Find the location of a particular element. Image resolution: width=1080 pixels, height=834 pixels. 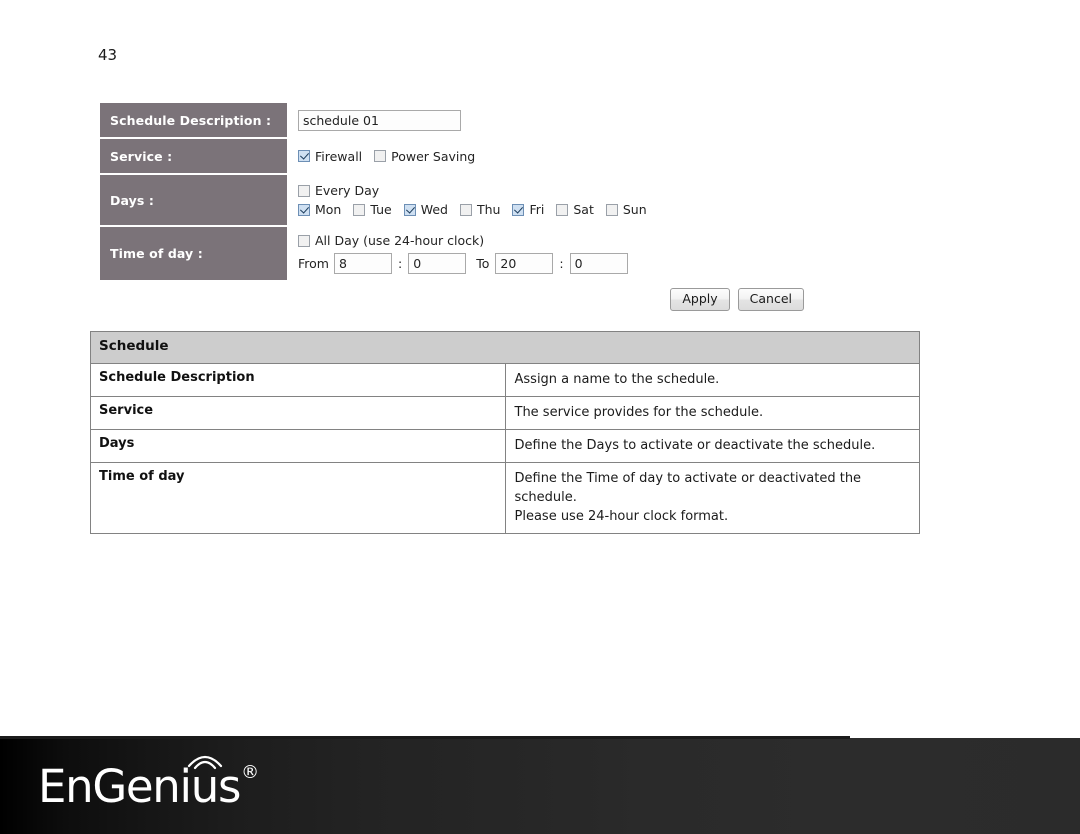

table-key-time-of-day: Time of day is located at coordinates (298, 498).